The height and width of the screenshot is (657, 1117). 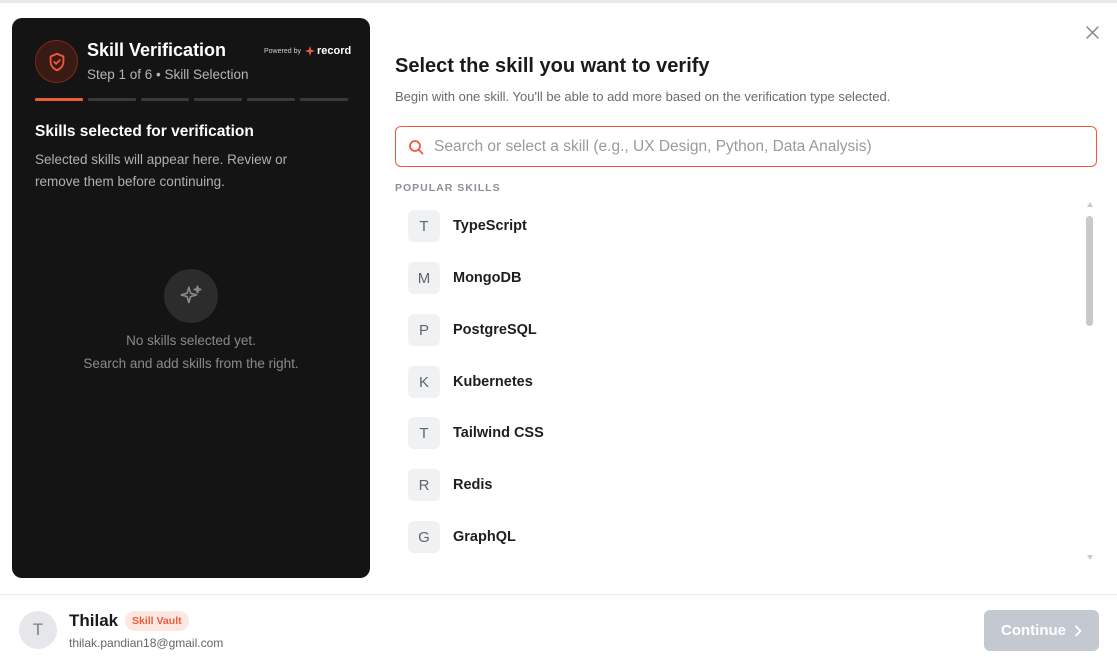 I want to click on skill-item: R Redis, so click(x=735, y=485).